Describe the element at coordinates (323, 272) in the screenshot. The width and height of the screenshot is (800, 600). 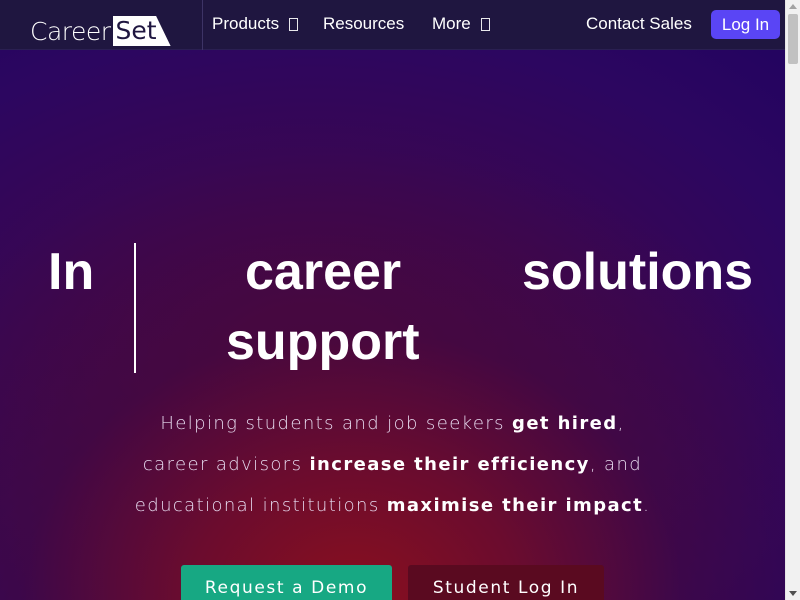
I see `headline-word: career` at that location.